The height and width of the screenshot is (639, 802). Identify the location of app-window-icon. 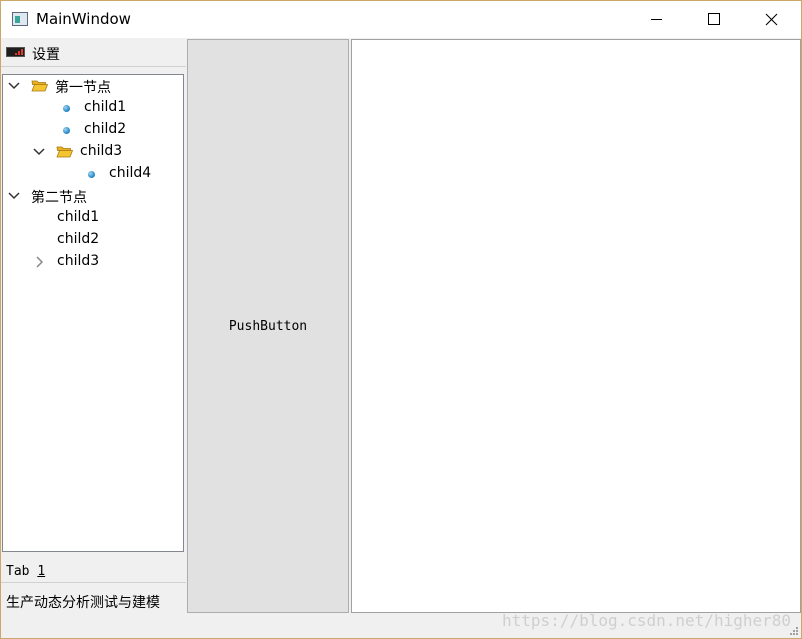
(20, 19).